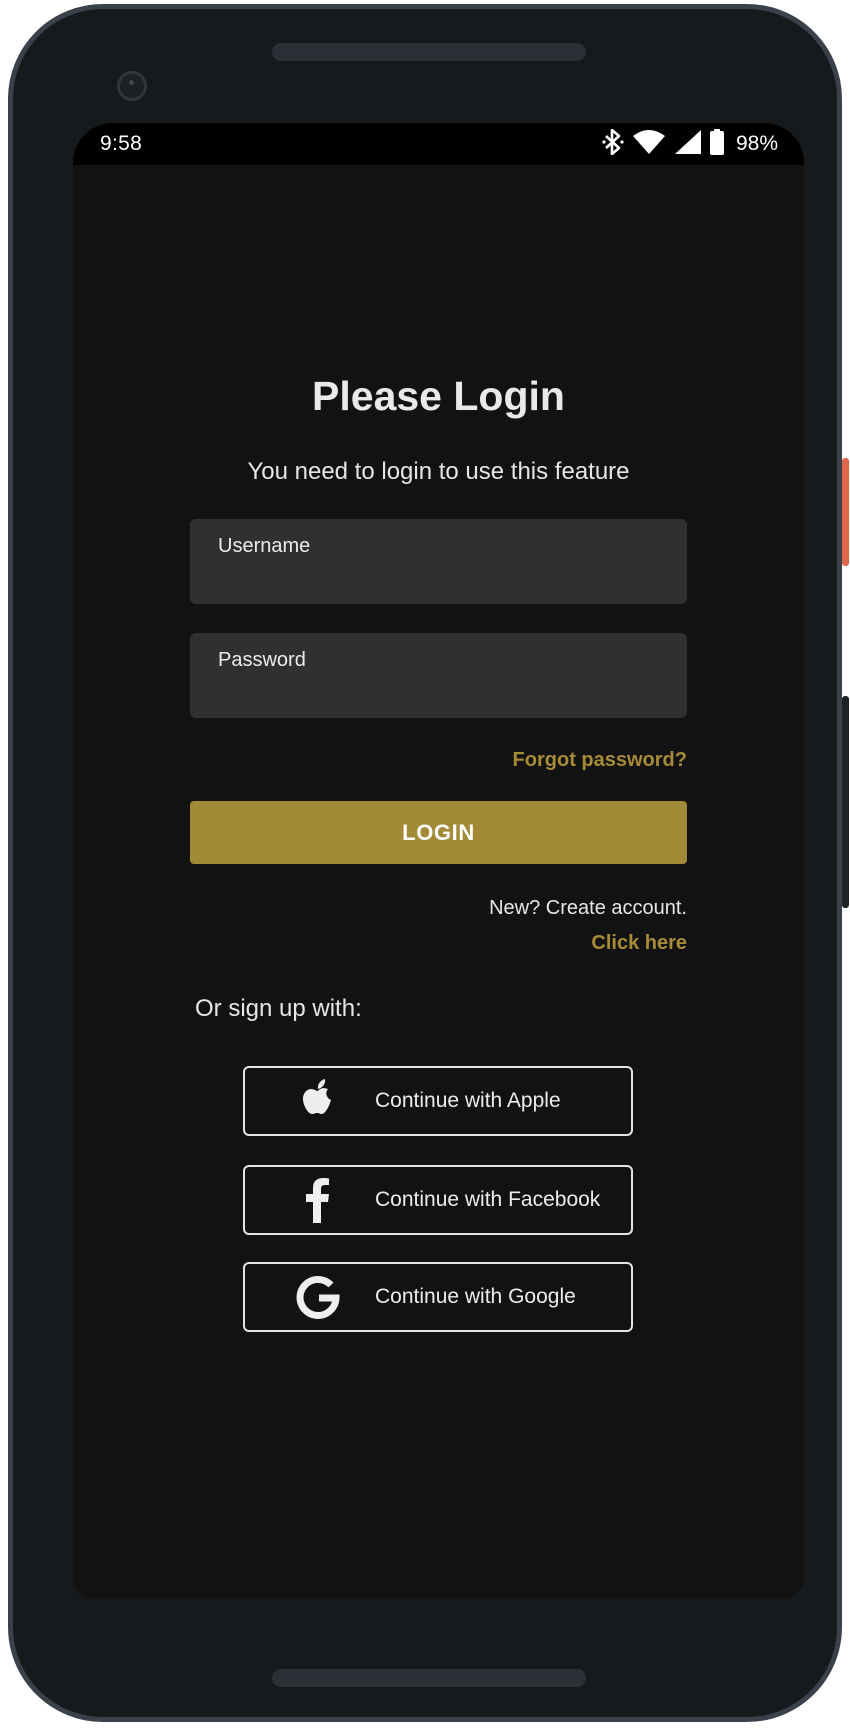  Describe the element at coordinates (613, 144) in the screenshot. I see `bluetooth-icon` at that location.